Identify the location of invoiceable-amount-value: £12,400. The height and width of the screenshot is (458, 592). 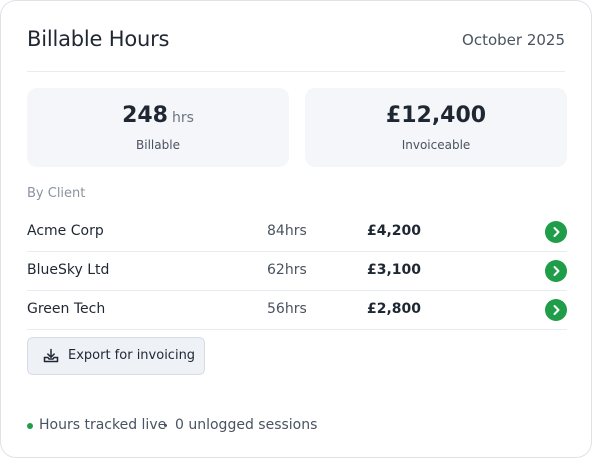
(436, 115).